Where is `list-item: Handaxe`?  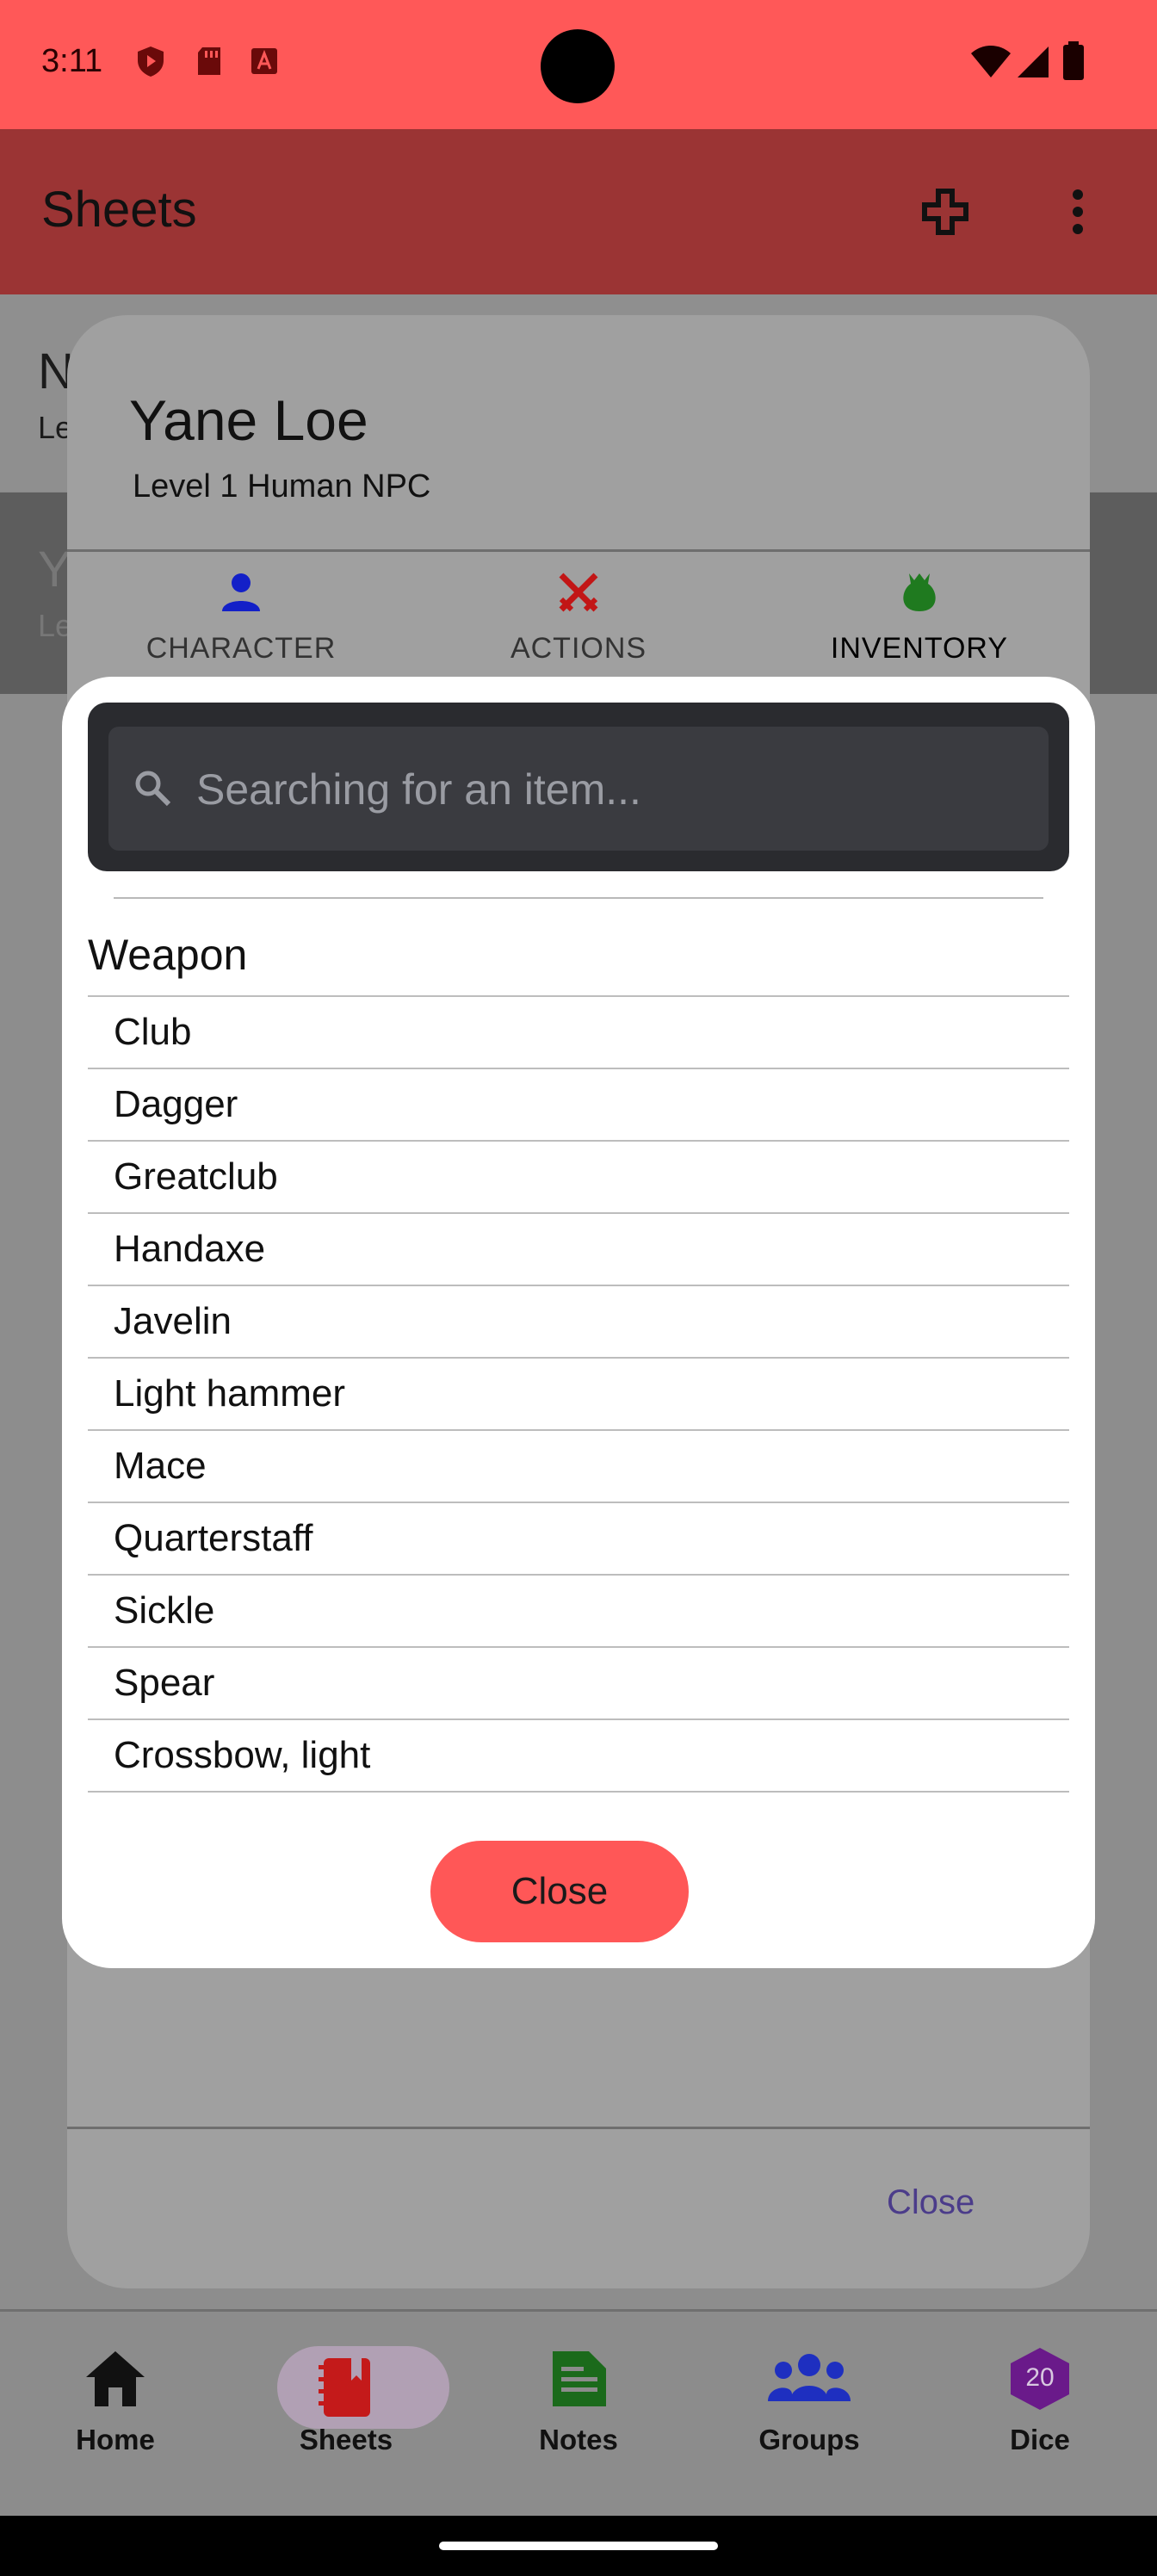 list-item: Handaxe is located at coordinates (579, 1248).